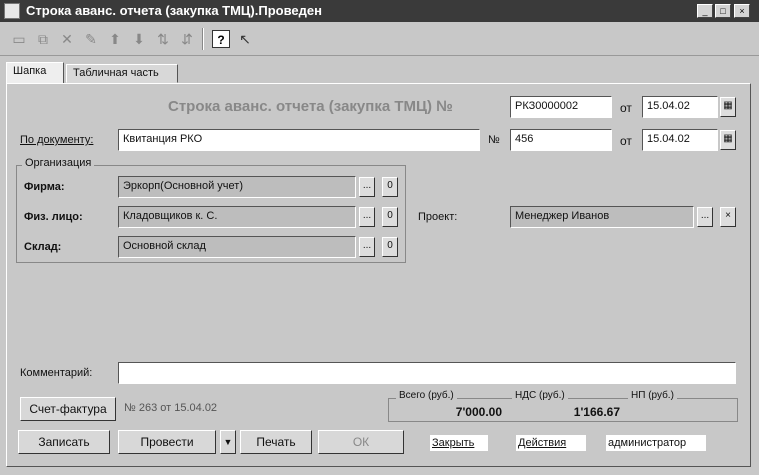  Describe the element at coordinates (478, 412) in the screenshot. I see `total-value: 7'000.00` at that location.